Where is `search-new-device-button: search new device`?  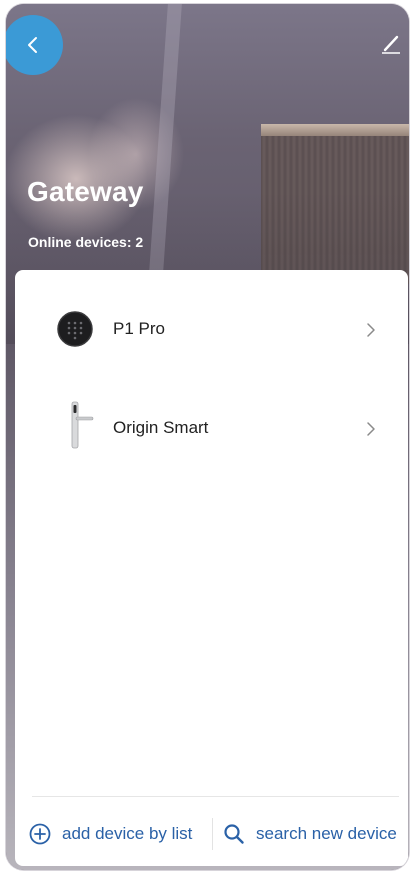 search-new-device-button: search new device is located at coordinates (310, 834).